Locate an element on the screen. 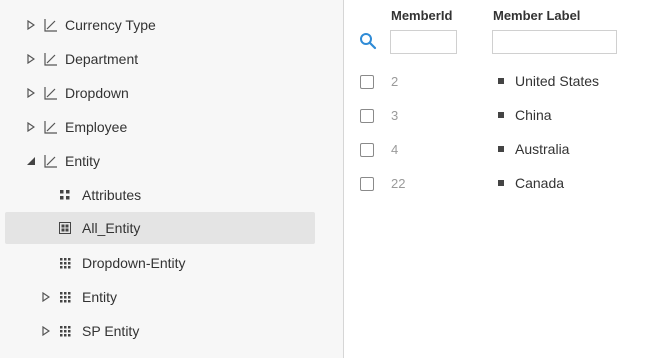 The width and height of the screenshot is (651, 358). tree-item-employee: Employee is located at coordinates (160, 127).